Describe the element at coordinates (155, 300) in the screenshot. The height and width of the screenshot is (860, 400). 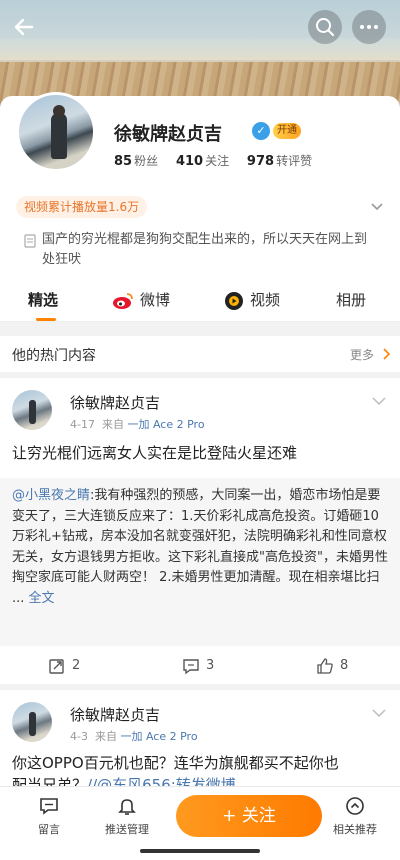
I see `tab-weibo-label: 微博` at that location.